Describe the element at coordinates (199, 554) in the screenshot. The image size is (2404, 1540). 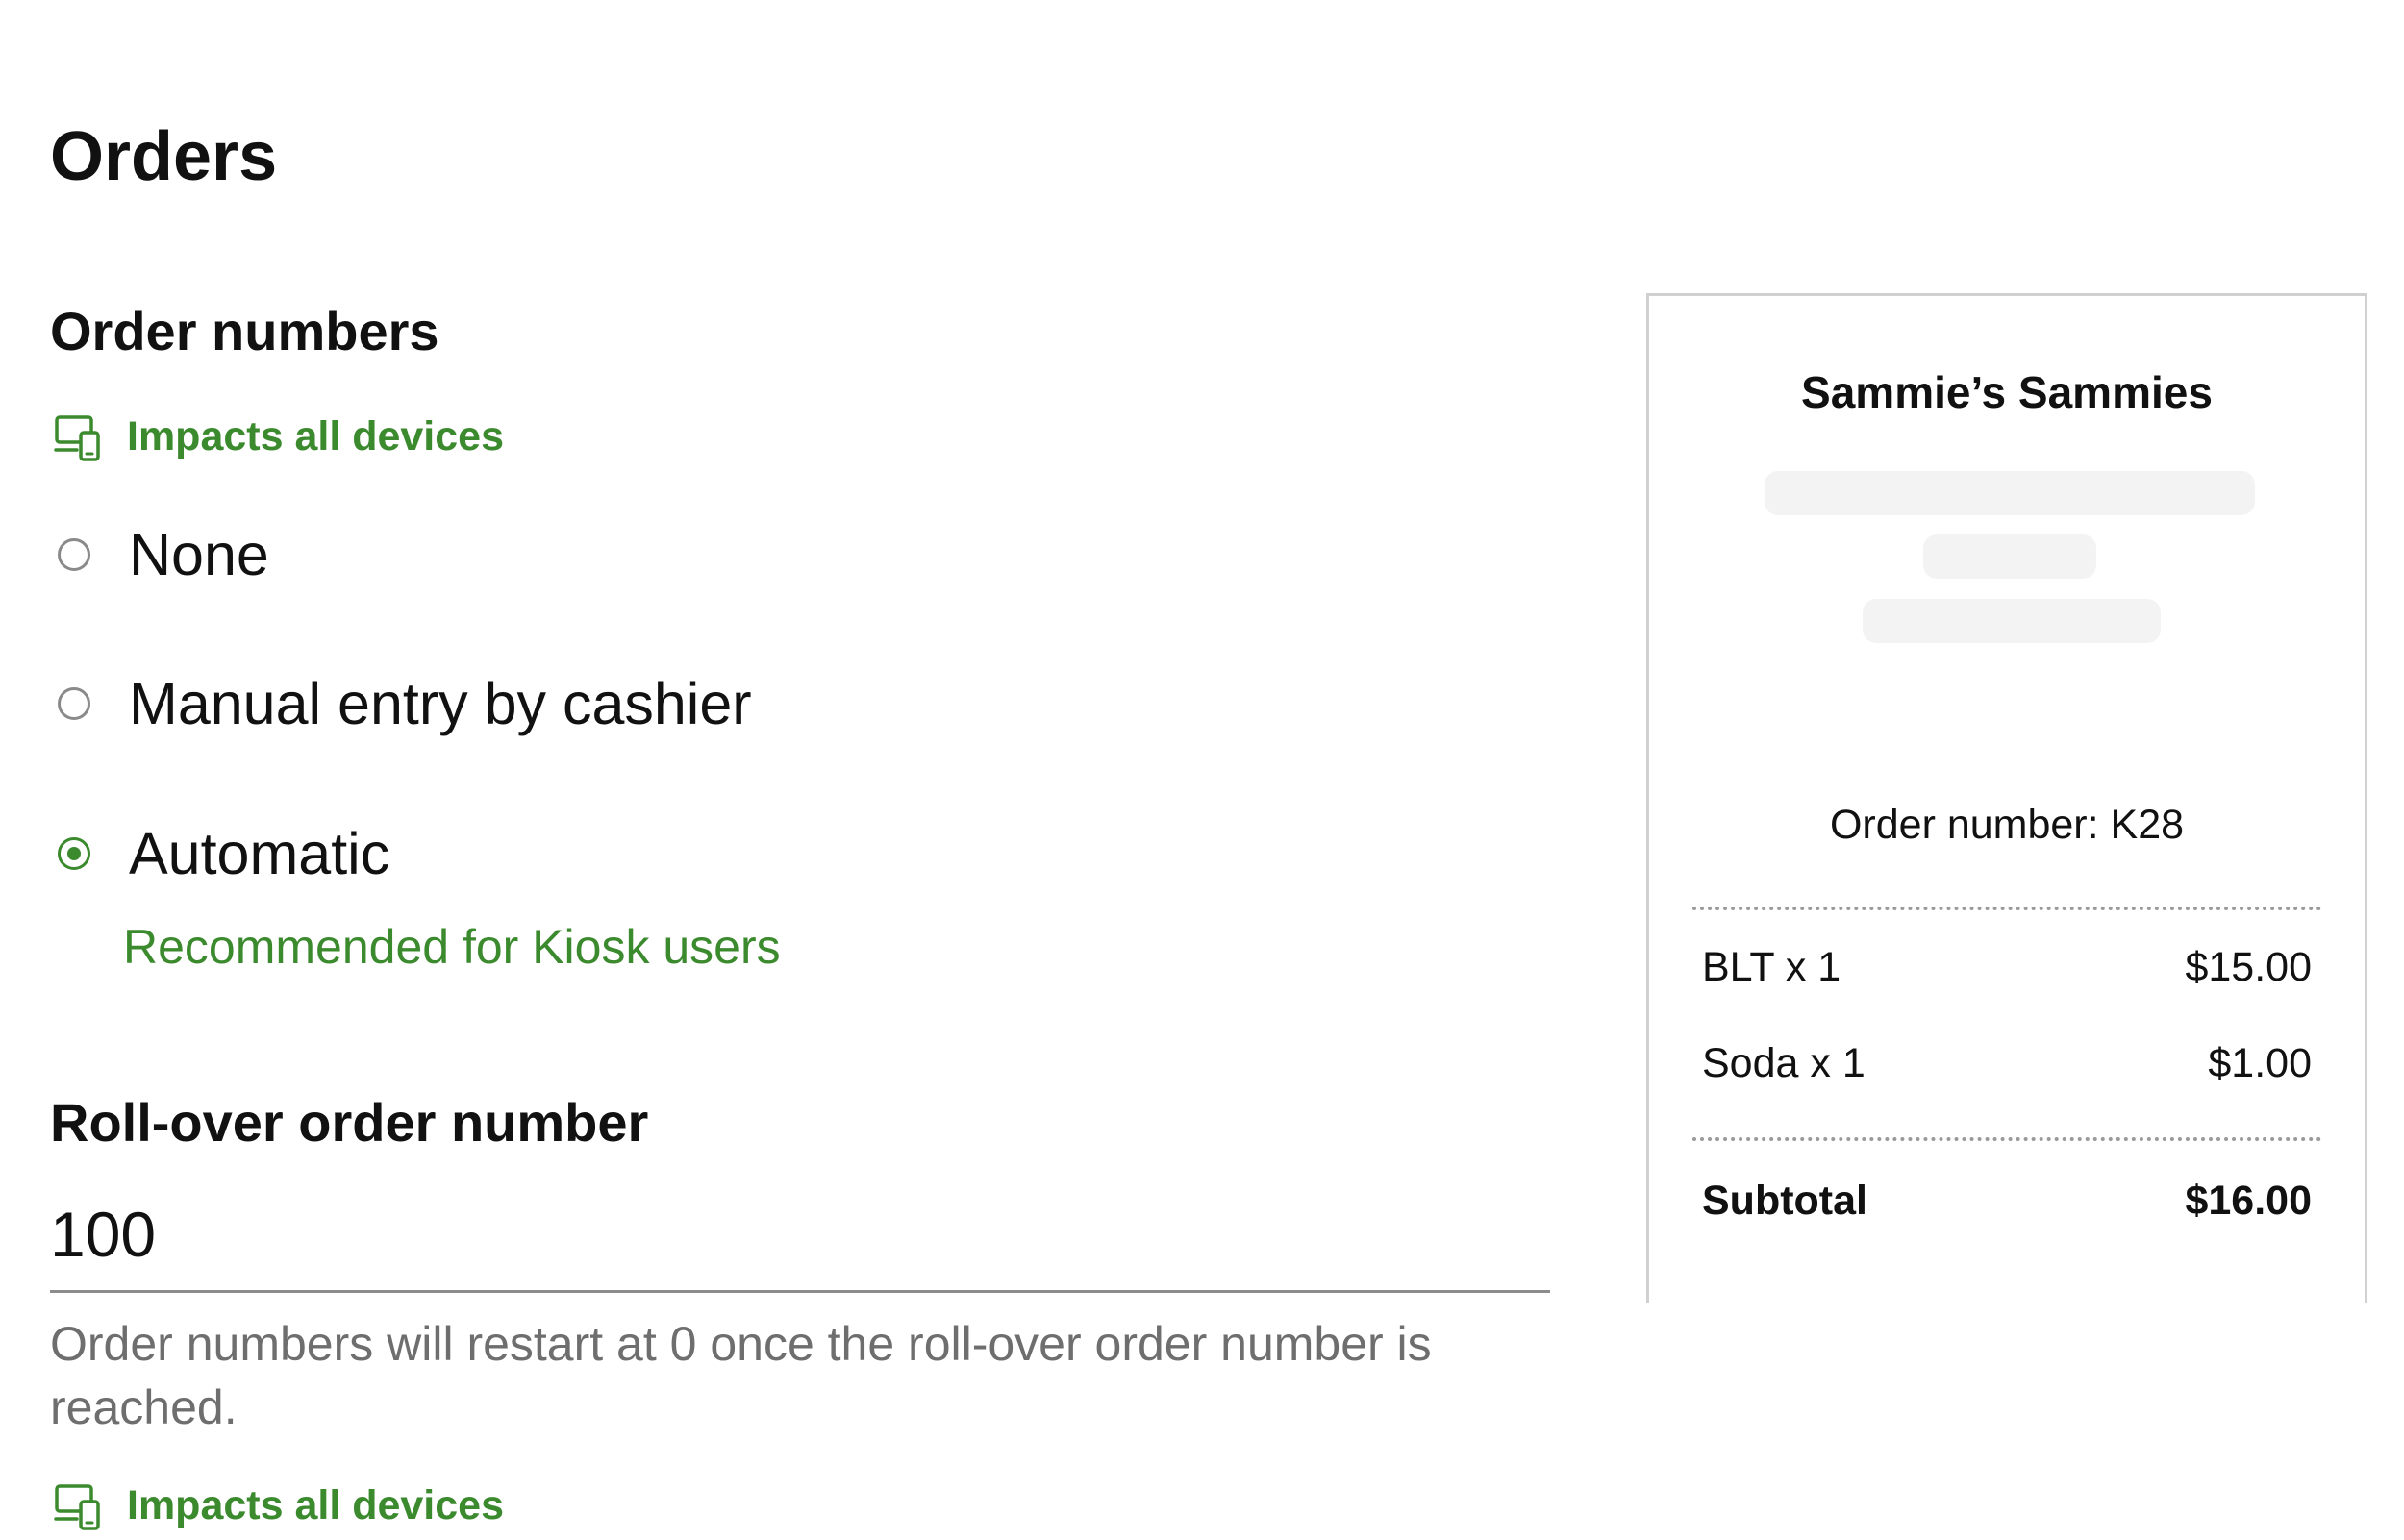
I see `radio-label-none: None` at that location.